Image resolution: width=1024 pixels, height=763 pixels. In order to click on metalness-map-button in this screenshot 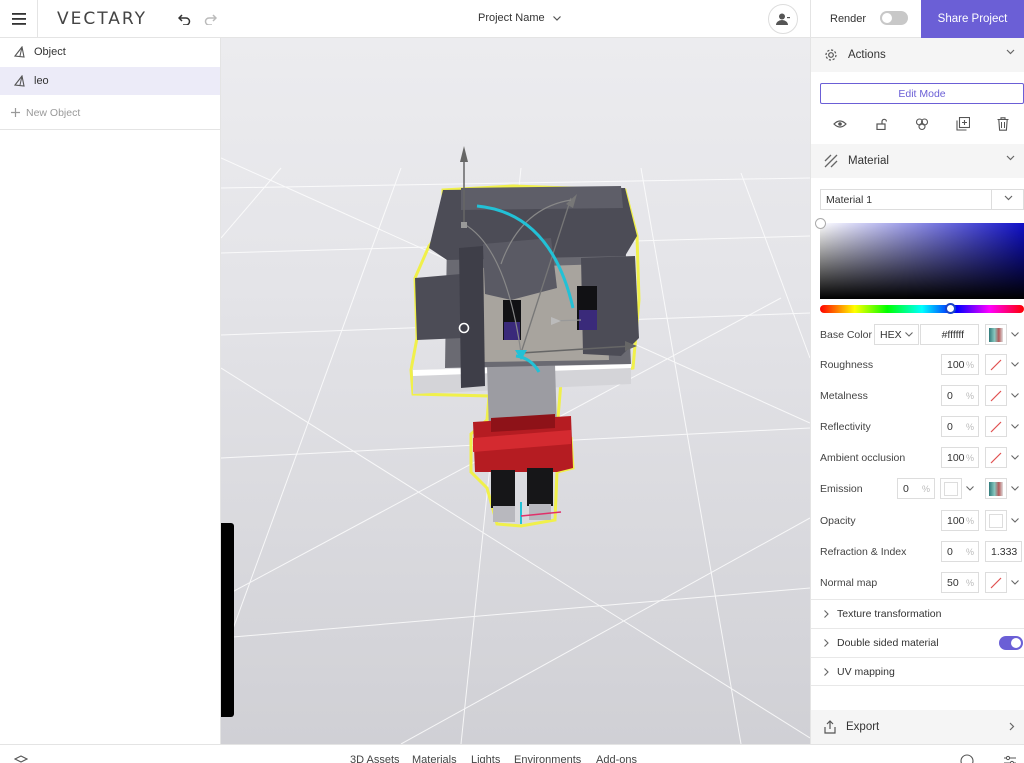, I will do `click(996, 395)`.